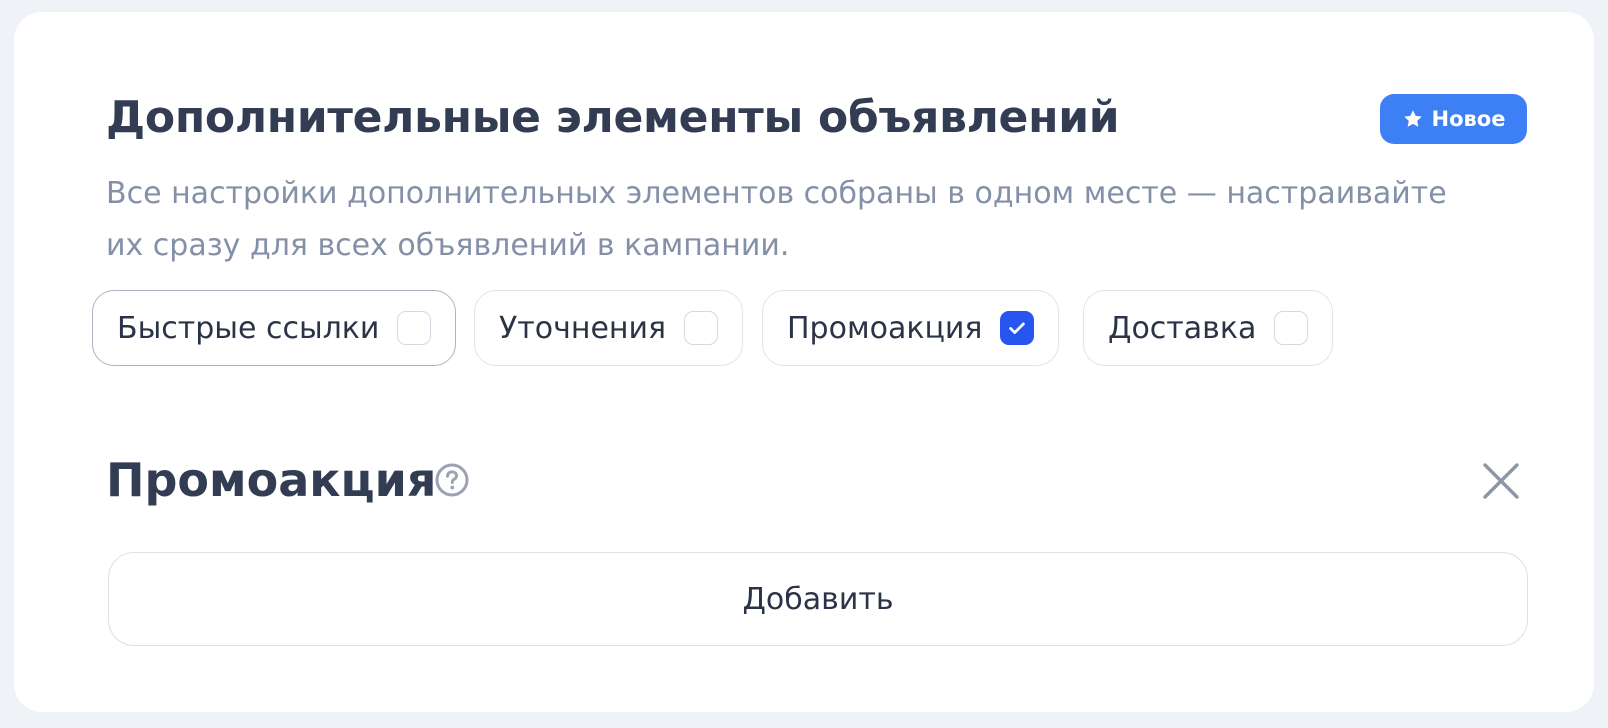 The height and width of the screenshot is (728, 1608). I want to click on new-badge: Новое, so click(1453, 119).